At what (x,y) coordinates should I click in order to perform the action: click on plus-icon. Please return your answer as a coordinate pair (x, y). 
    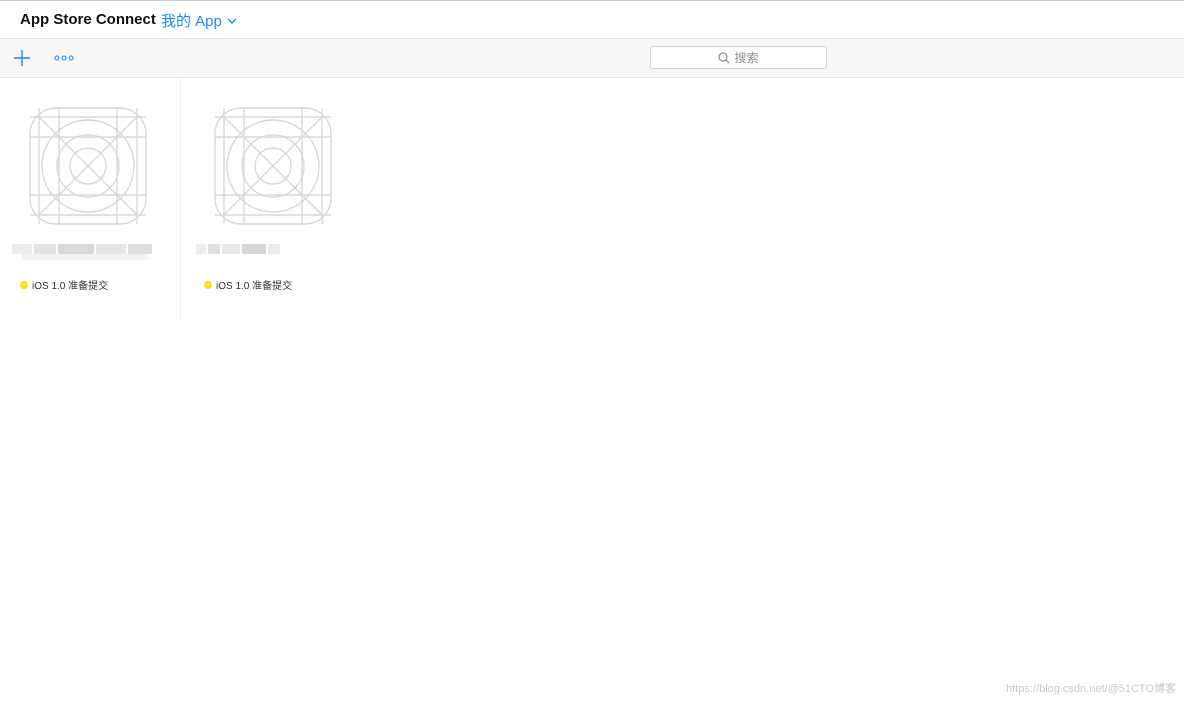
    Looking at the image, I should click on (22, 58).